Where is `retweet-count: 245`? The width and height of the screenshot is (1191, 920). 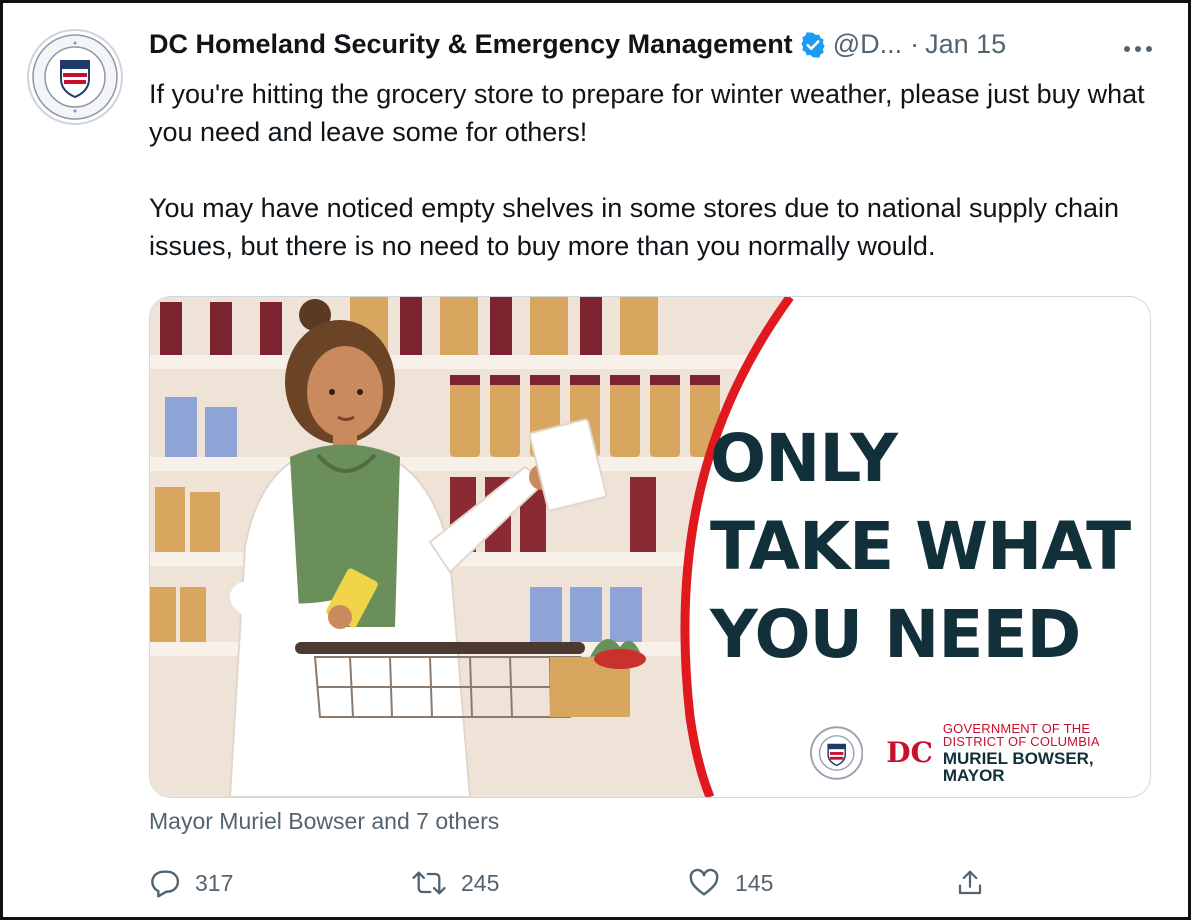
retweet-count: 245 is located at coordinates (480, 882).